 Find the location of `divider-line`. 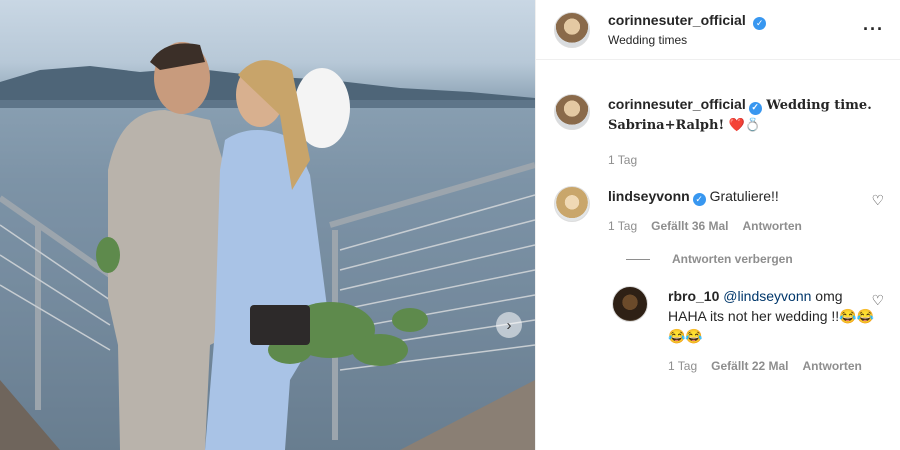

divider-line is located at coordinates (638, 259).